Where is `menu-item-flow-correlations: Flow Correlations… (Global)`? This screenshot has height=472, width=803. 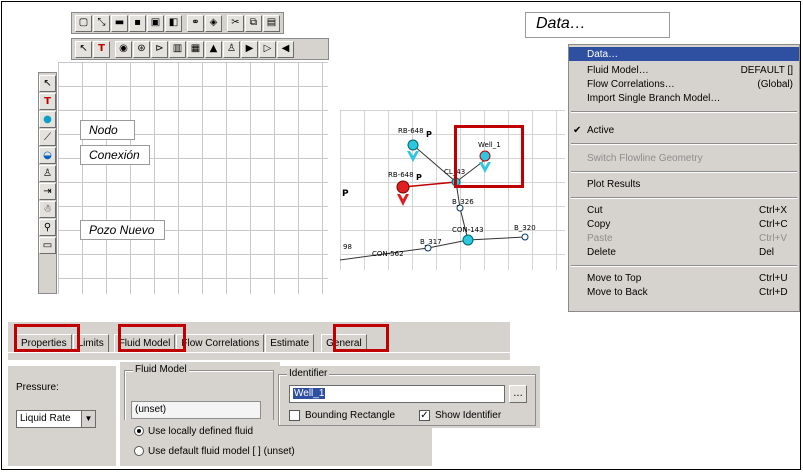 menu-item-flow-correlations: Flow Correlations… (Global) is located at coordinates (684, 84).